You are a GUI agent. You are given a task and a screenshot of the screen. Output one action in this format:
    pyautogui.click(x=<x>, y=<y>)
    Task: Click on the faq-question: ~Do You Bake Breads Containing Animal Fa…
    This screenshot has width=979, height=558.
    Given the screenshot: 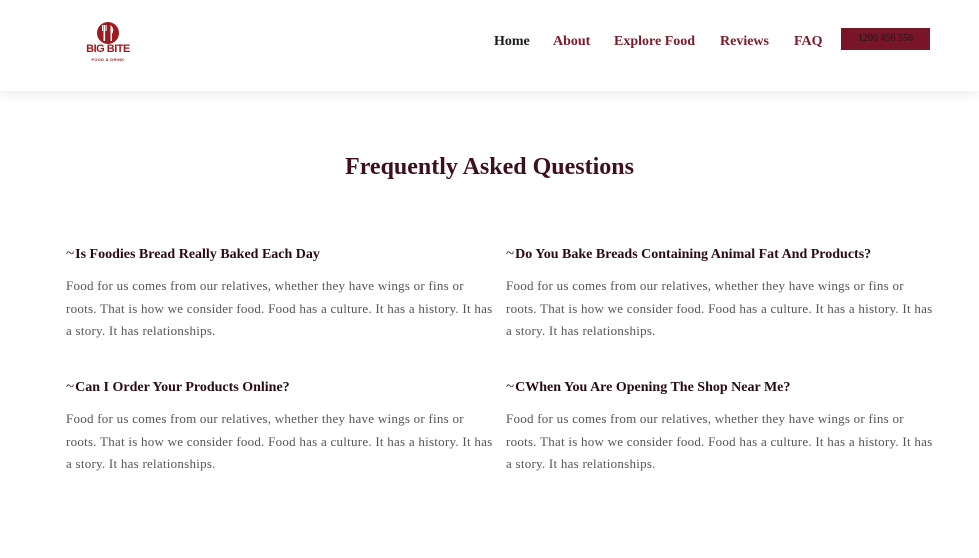 What is the action you would take?
    pyautogui.click(x=721, y=254)
    